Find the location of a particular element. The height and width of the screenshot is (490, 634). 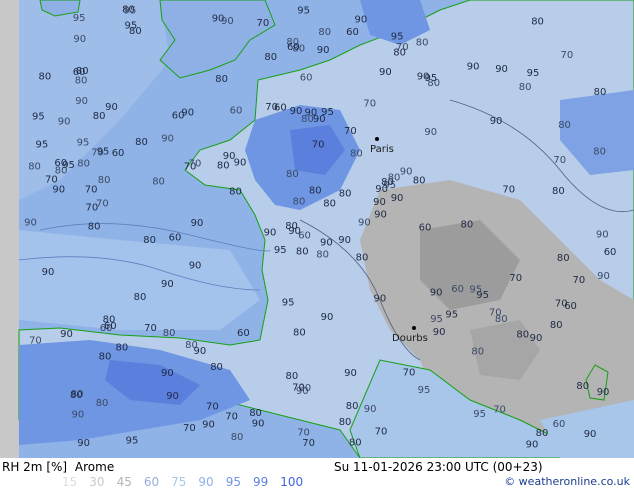

model-name: Arome is located at coordinates (94, 467).